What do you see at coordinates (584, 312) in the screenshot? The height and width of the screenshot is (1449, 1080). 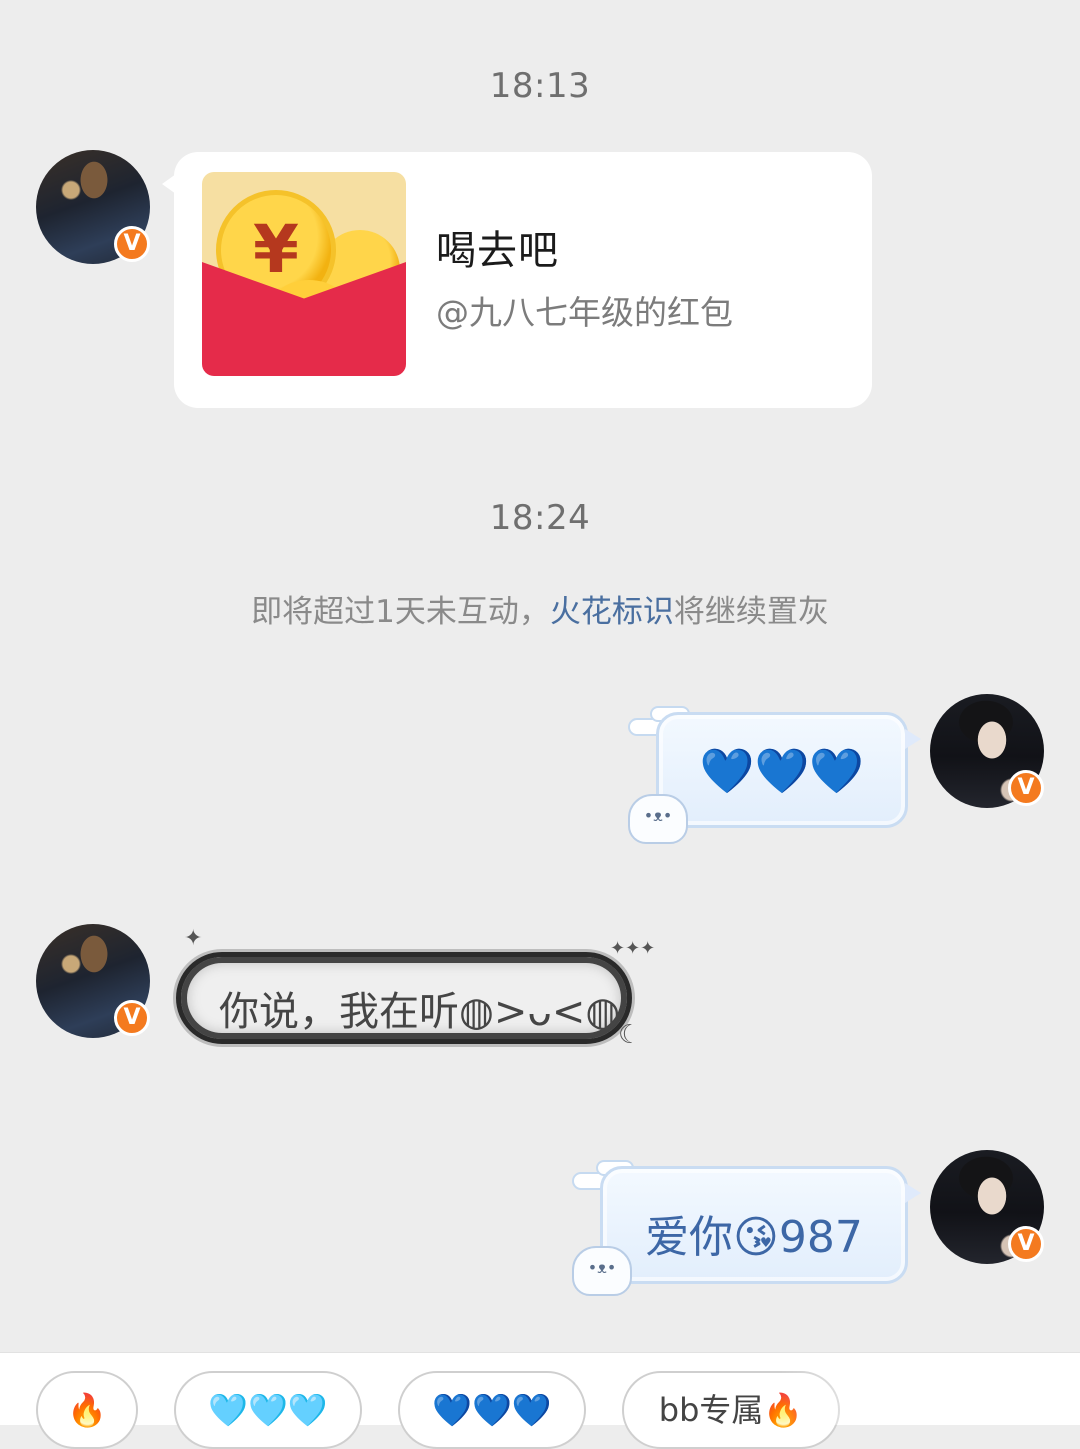 I see `red-packet-sender: @九八七年级的红包` at bounding box center [584, 312].